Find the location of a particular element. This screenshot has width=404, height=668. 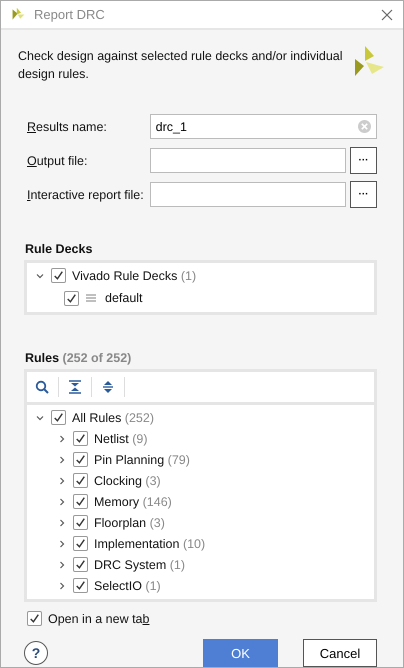

checkbox-label: Open in a new tab is located at coordinates (99, 619).